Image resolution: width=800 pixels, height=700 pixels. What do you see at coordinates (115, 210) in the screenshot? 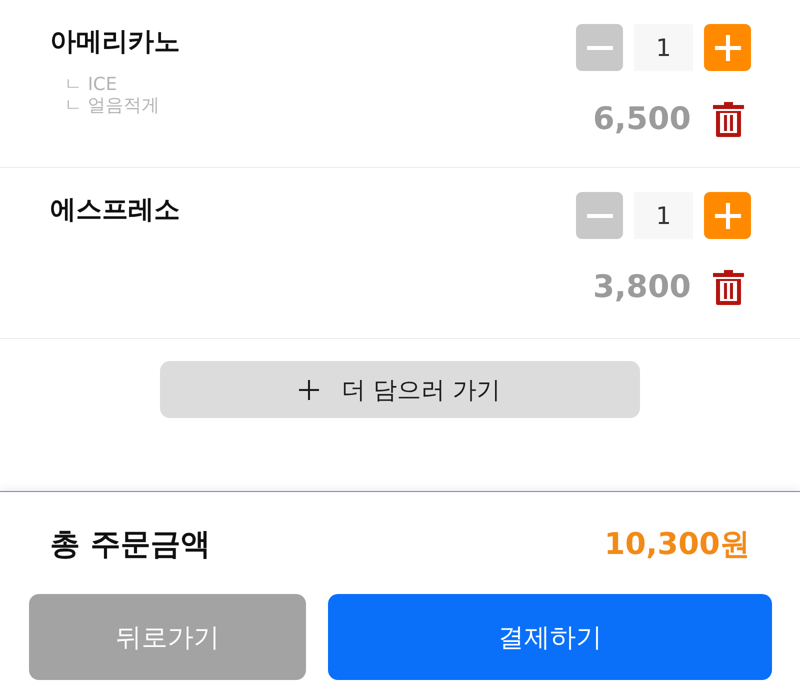
I see `item-name: 에스프레소` at bounding box center [115, 210].